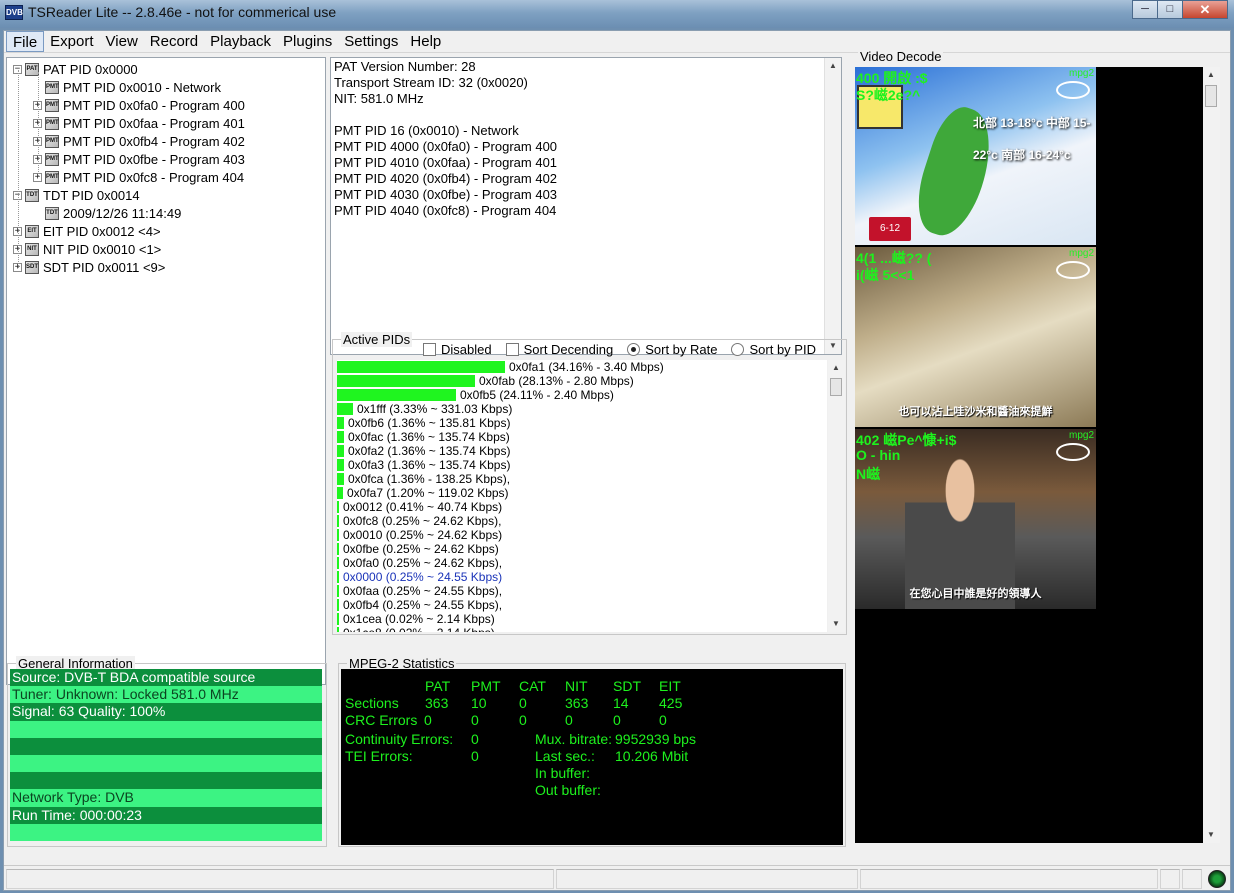 Image resolution: width=1234 pixels, height=893 pixels. I want to click on pid-row: 0x0fa1 (34.16% - 3.40 Mbps), so click(500, 367).